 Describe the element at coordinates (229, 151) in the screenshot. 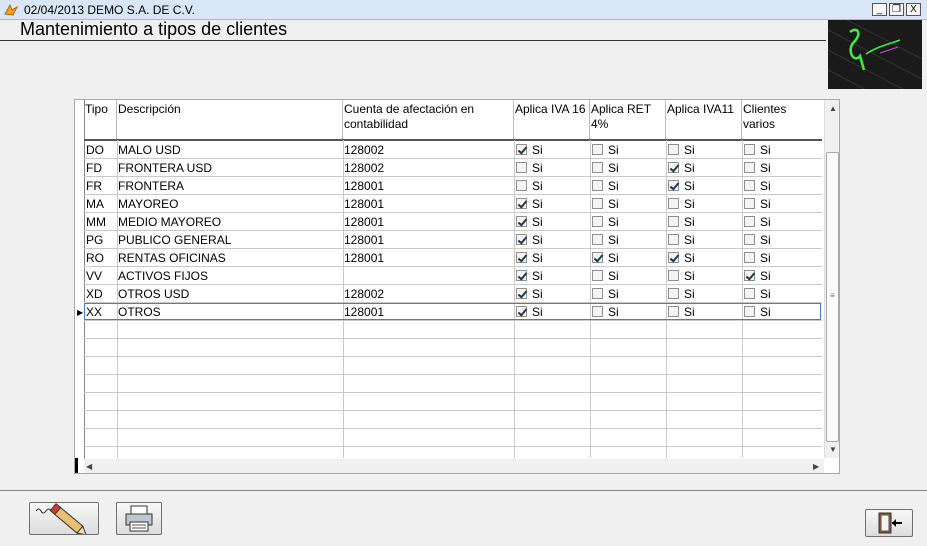

I see `cell-descripcion: MALO USD` at that location.